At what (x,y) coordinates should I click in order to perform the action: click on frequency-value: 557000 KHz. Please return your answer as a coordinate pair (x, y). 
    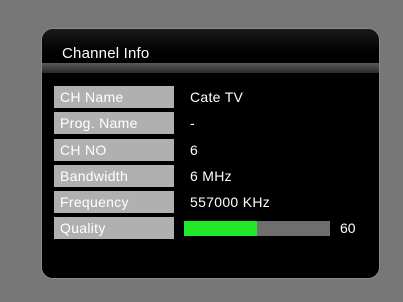
    Looking at the image, I should click on (230, 202).